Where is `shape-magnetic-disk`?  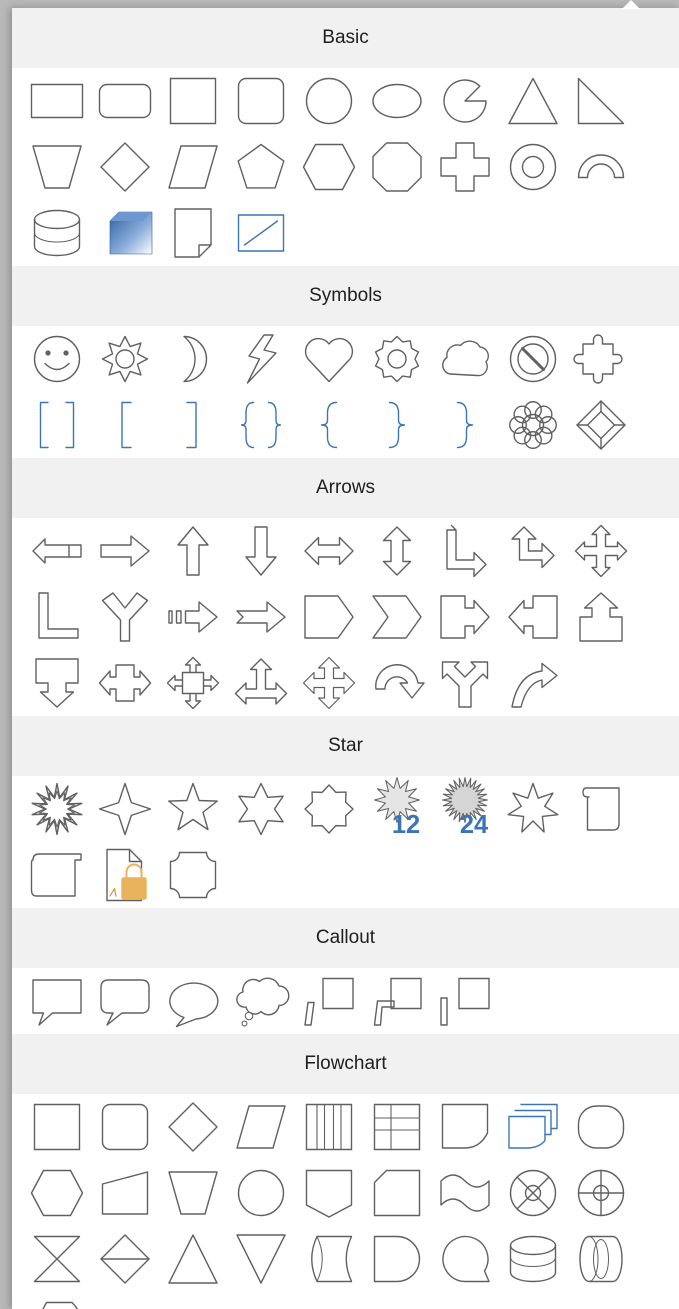 shape-magnetic-disk is located at coordinates (533, 1259).